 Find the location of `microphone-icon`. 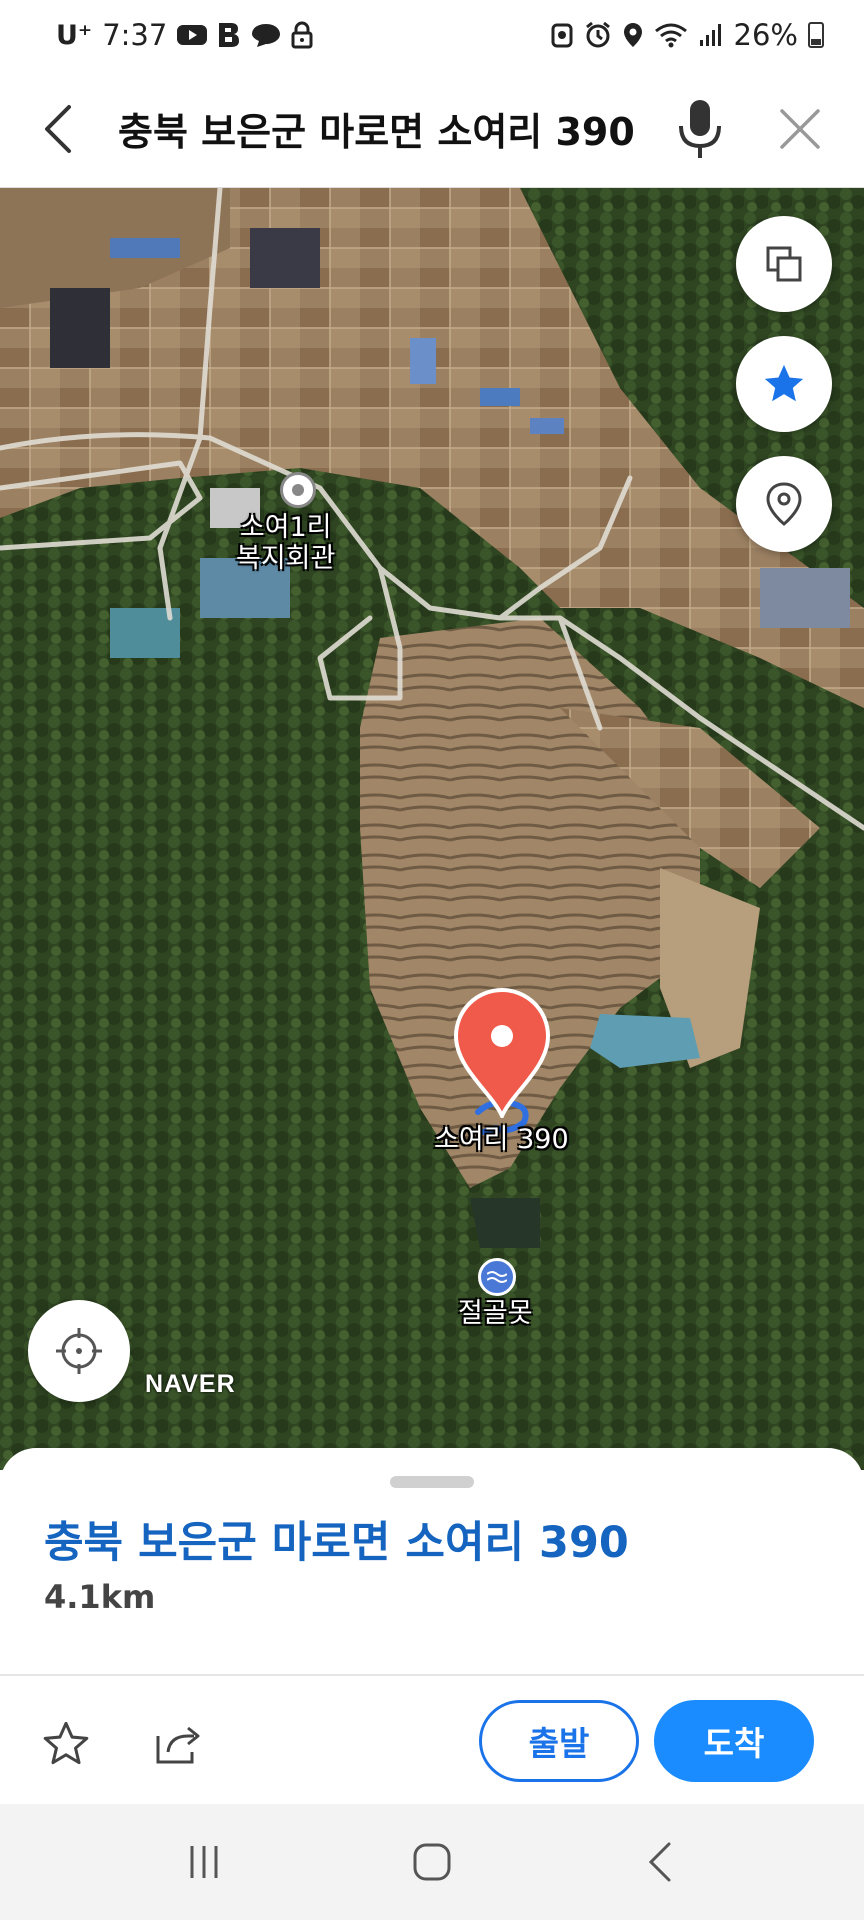

microphone-icon is located at coordinates (700, 128).